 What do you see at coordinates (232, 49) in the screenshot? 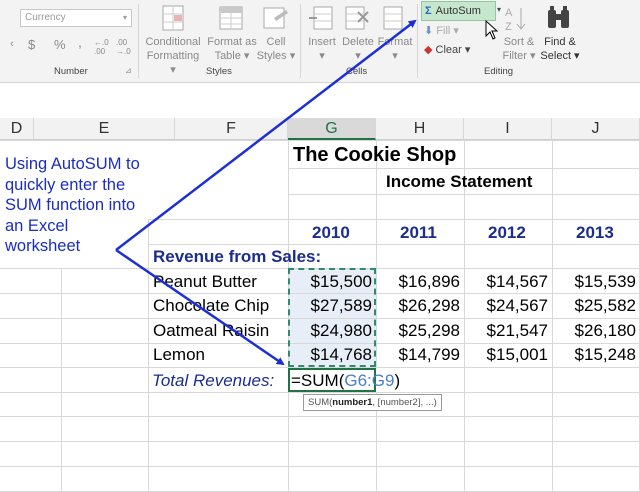
I see `format-as-table-button: Format as Table ▾` at bounding box center [232, 49].